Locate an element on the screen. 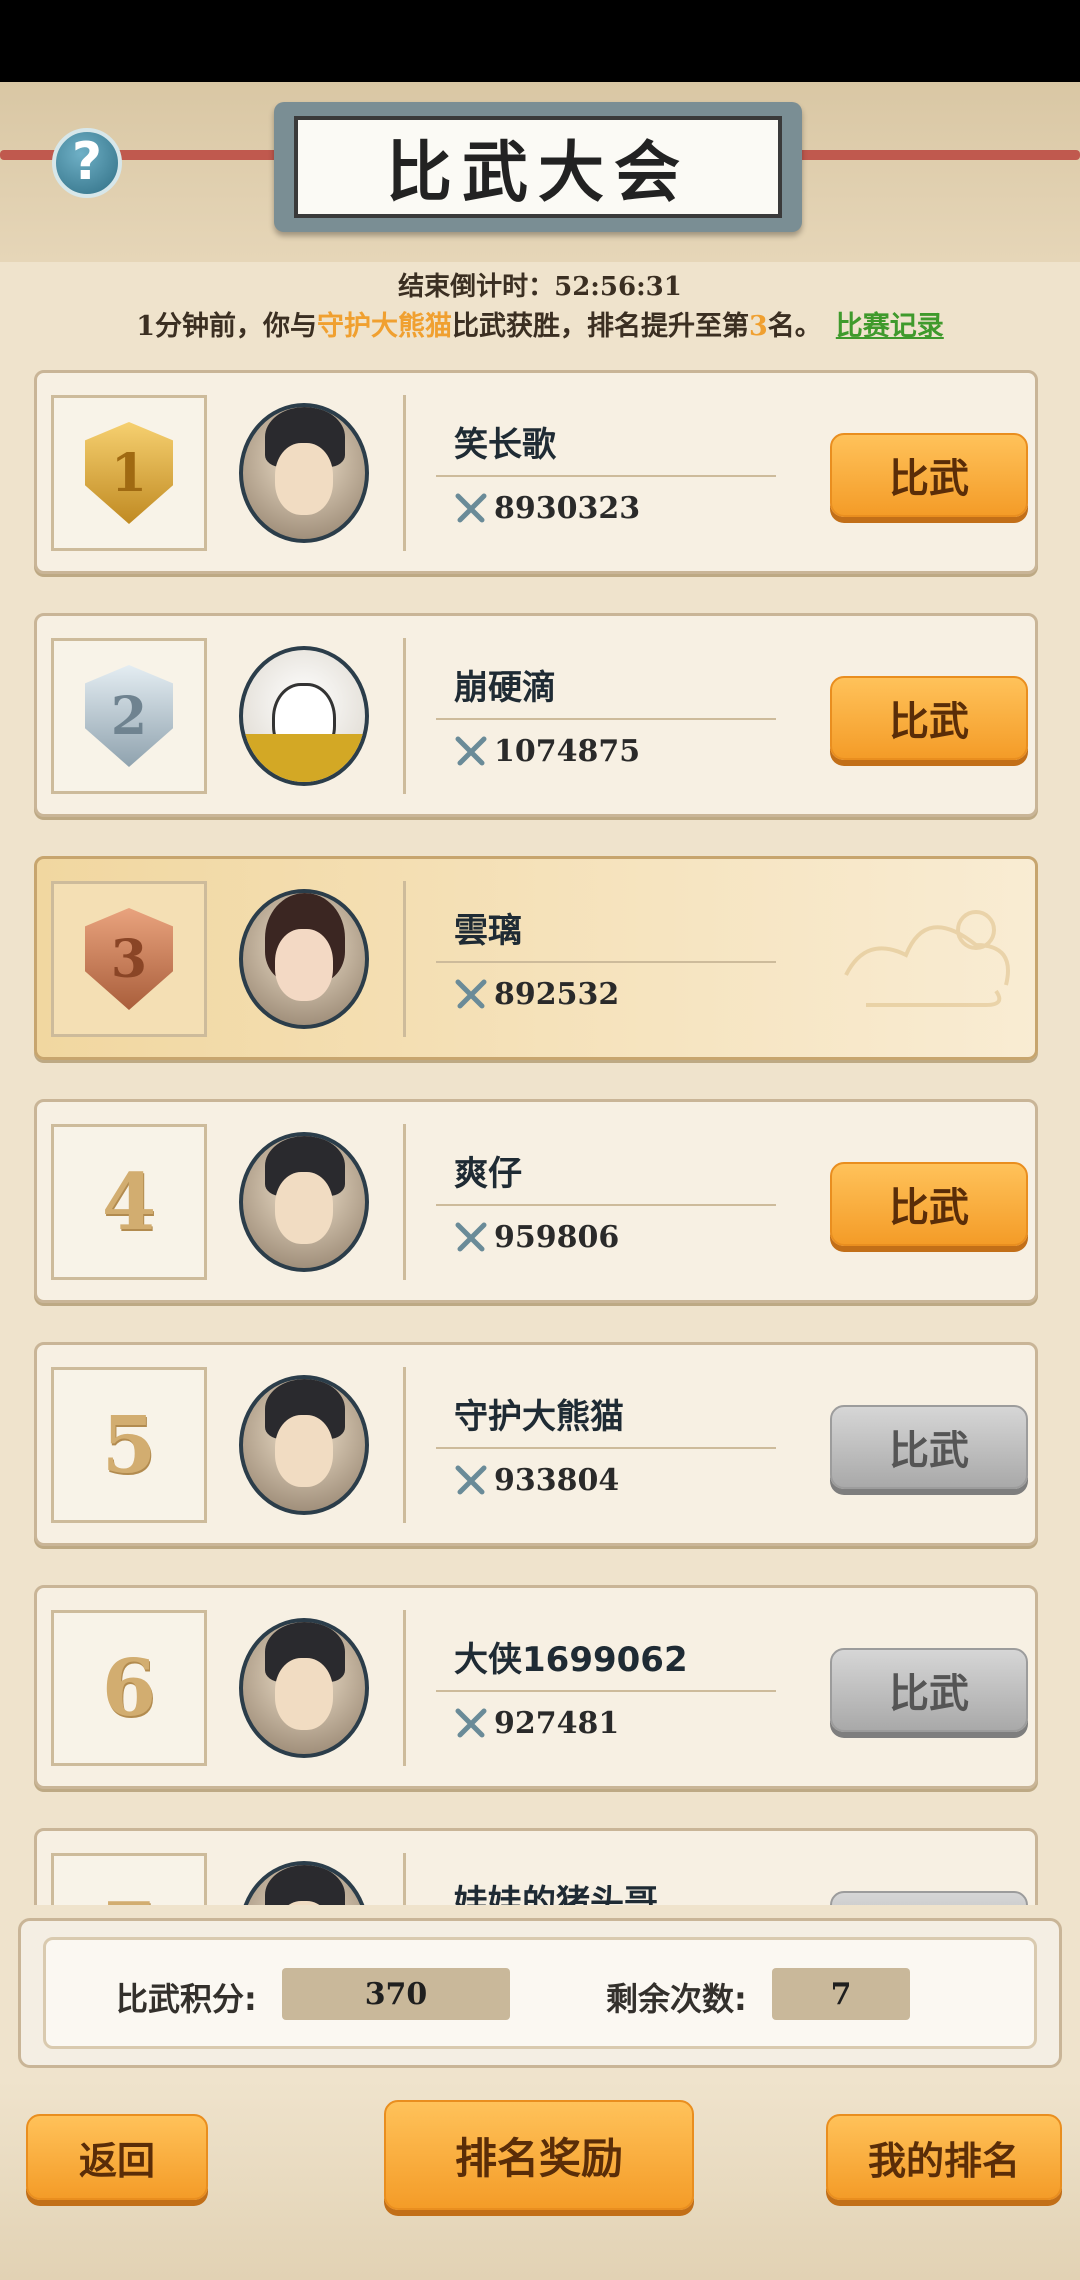  player-name: 爽仔 is located at coordinates (488, 1174).